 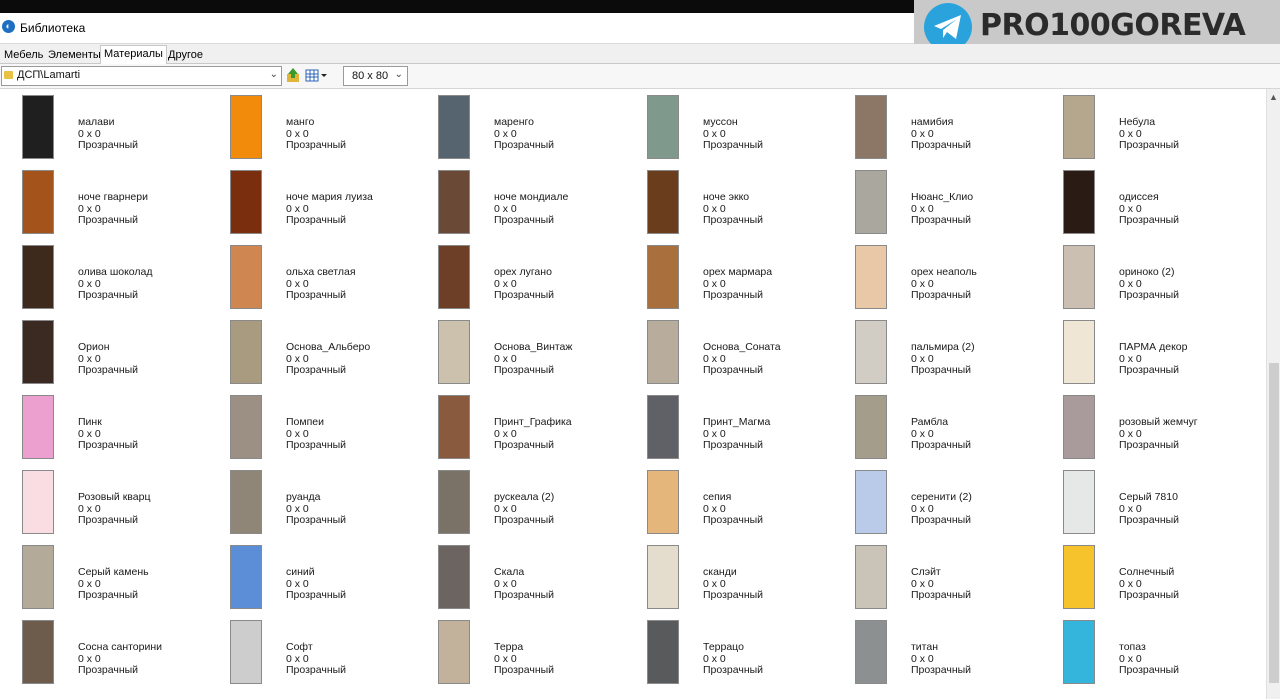 I want to click on material-item: сканди 0 x 0 Прозрачный, so click(x=751, y=582).